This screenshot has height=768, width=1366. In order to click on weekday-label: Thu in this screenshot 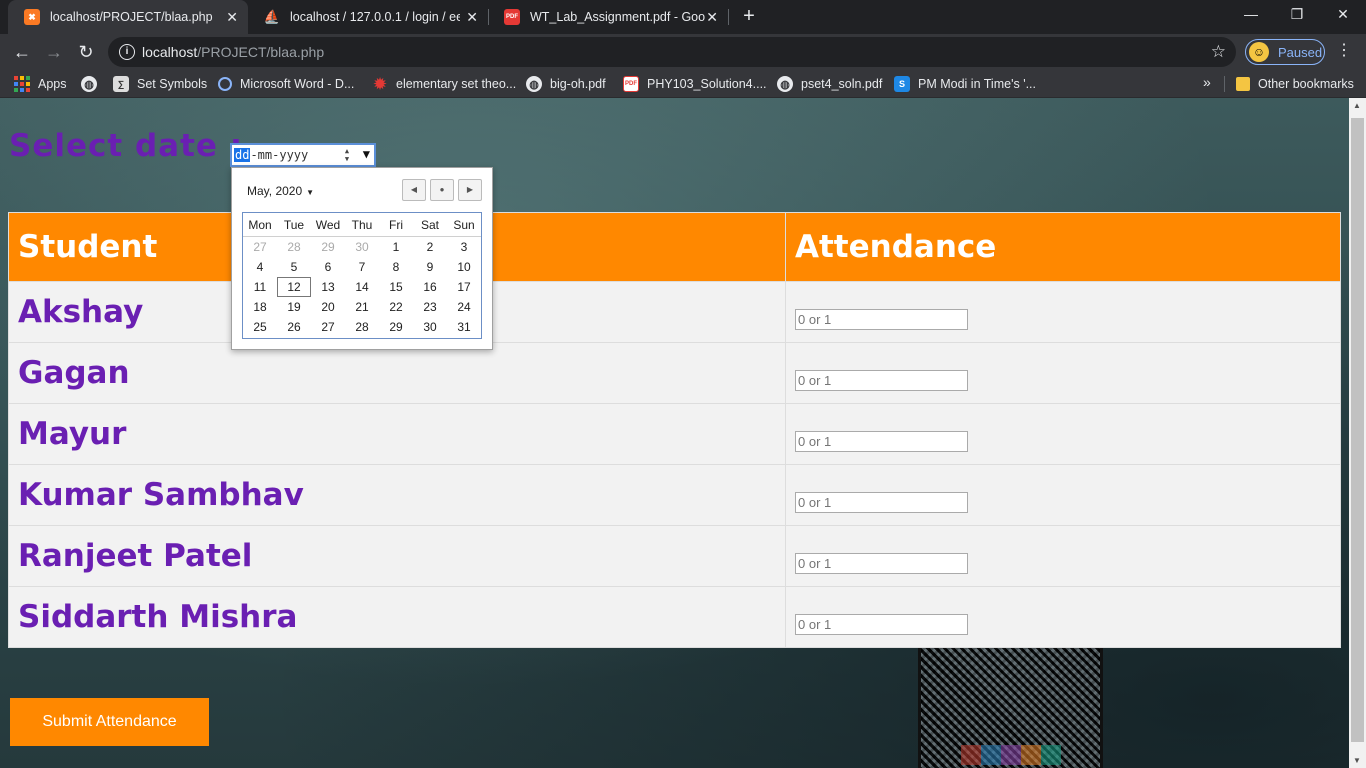, I will do `click(362, 225)`.